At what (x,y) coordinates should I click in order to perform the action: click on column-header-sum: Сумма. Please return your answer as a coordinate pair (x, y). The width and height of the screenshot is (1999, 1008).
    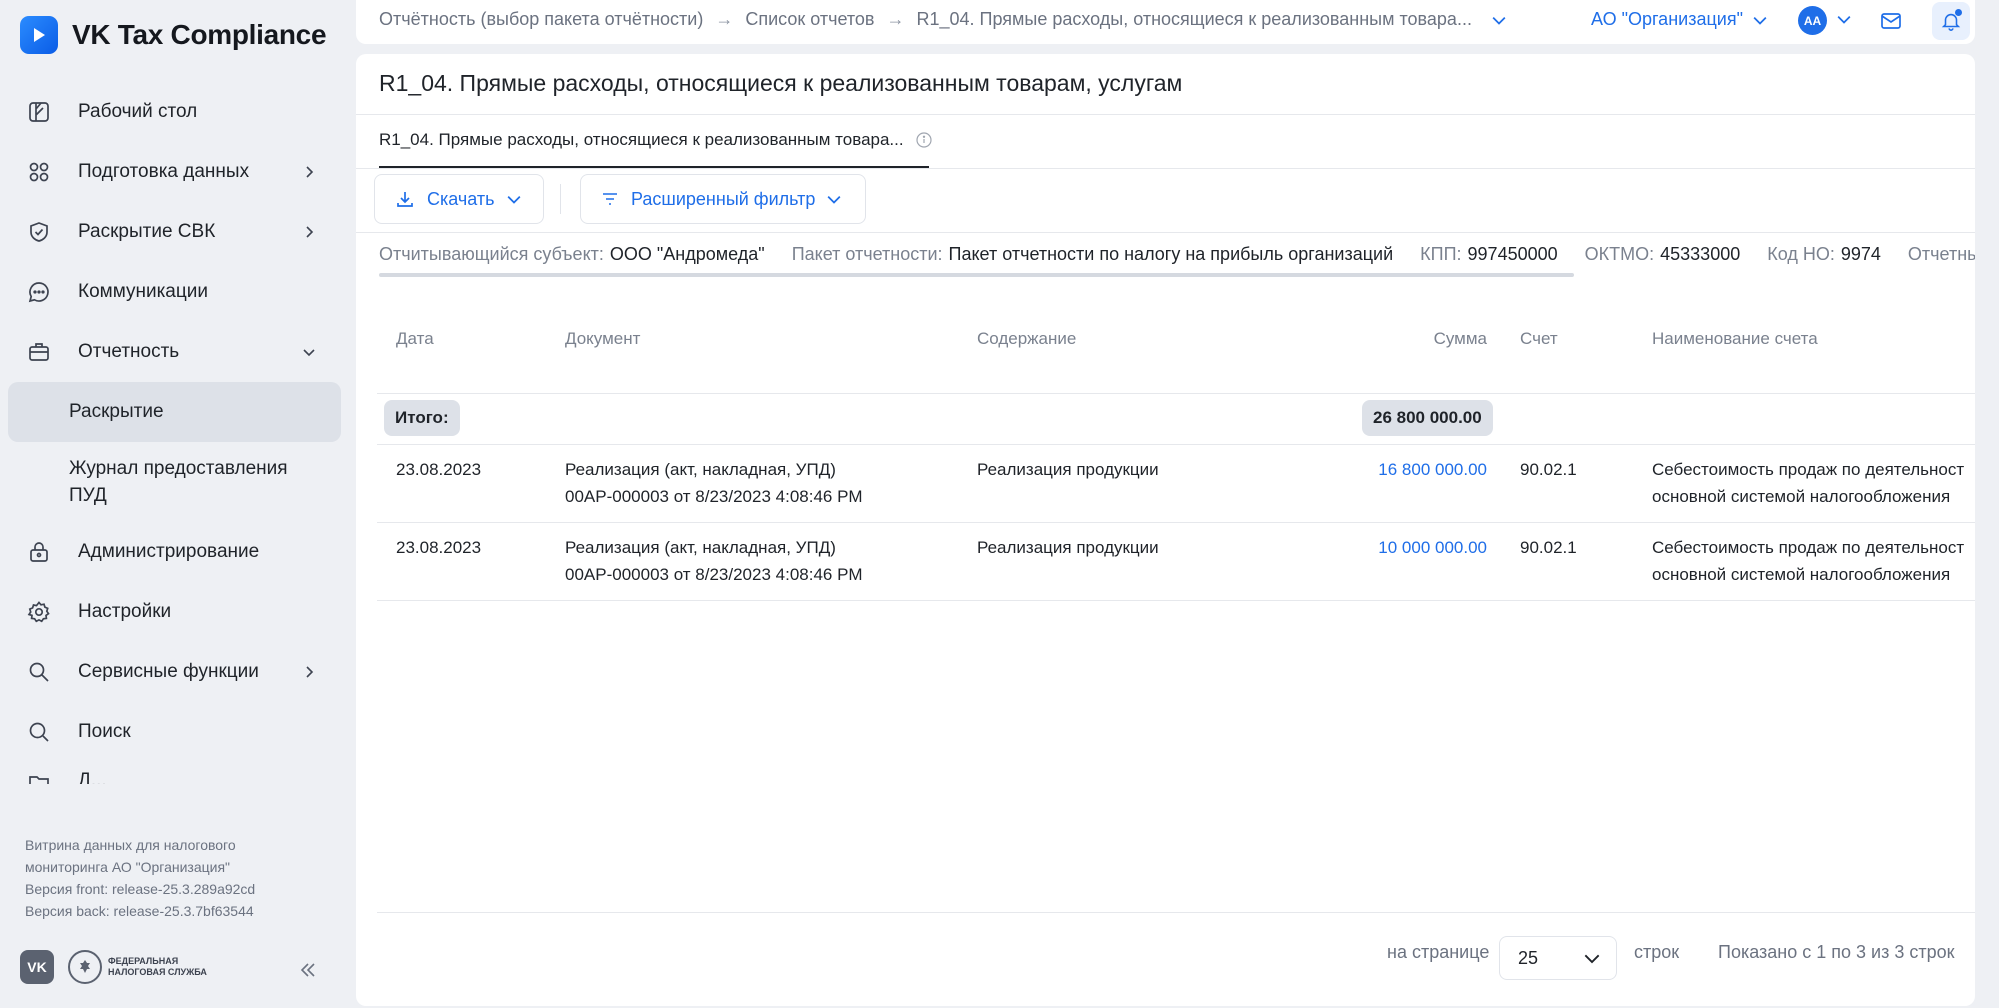
    Looking at the image, I should click on (1421, 339).